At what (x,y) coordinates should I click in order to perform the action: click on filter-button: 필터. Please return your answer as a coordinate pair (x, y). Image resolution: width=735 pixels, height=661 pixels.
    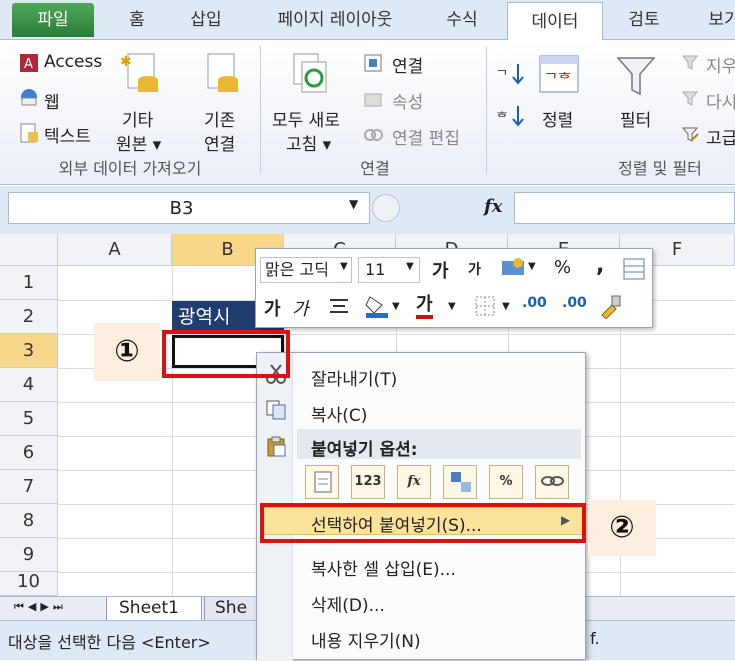
    Looking at the image, I should click on (635, 118).